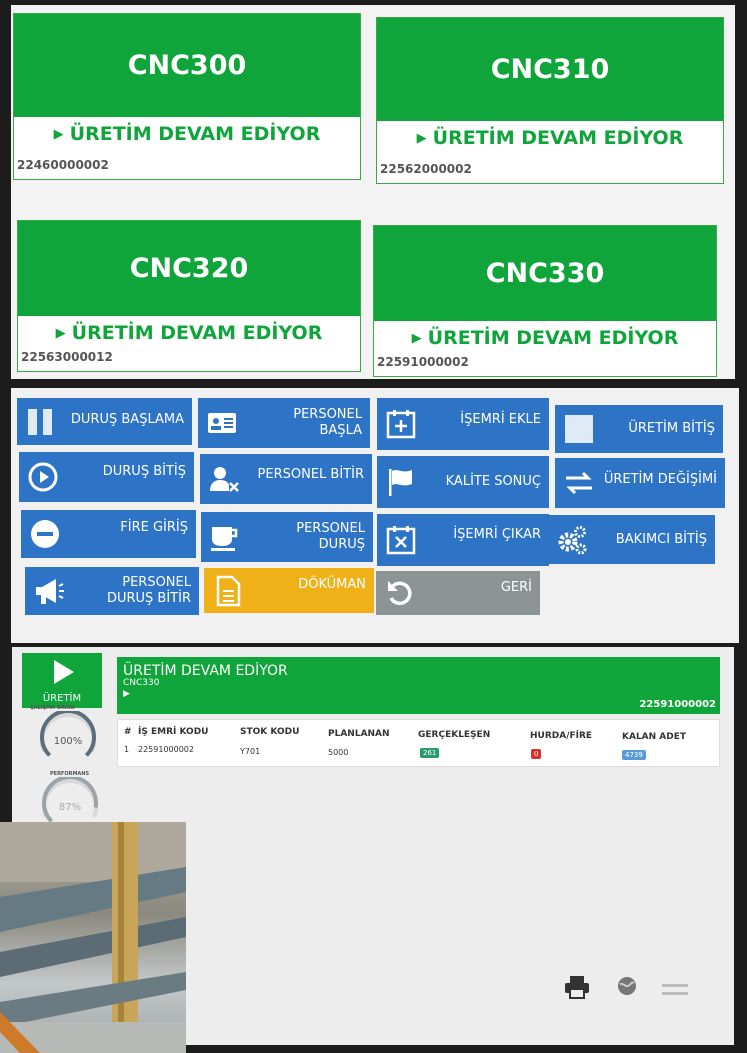 This screenshot has height=1053, width=747. I want to click on button-label: DURUŞ BAŞLAMA, so click(127, 419).